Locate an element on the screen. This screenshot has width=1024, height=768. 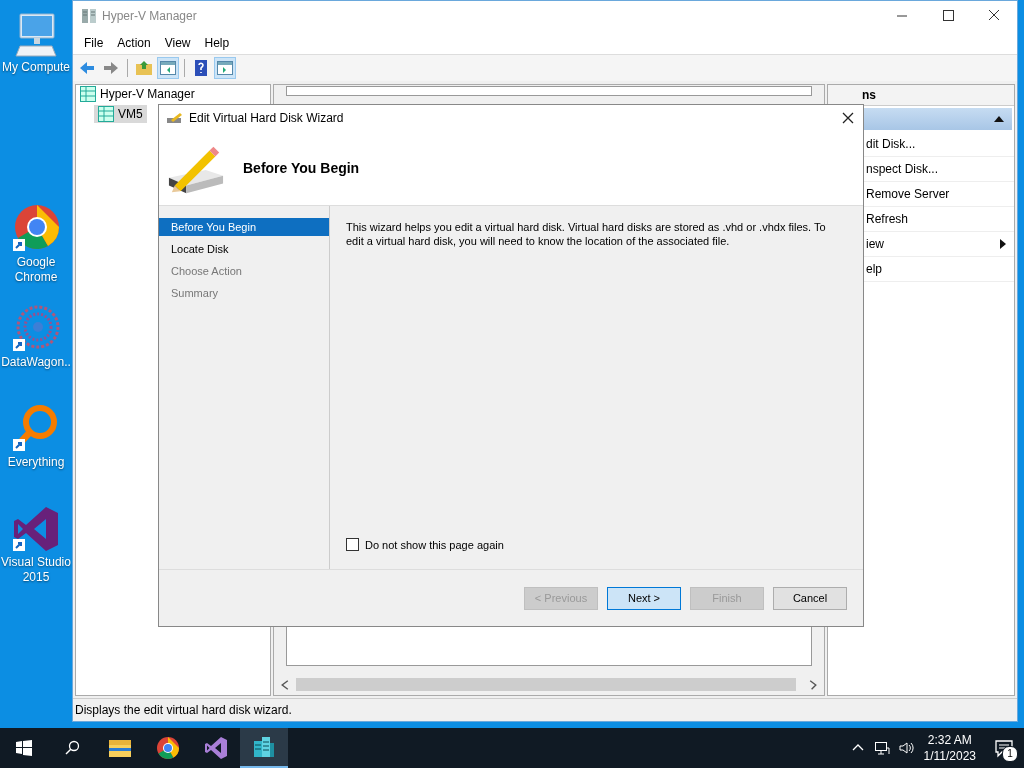
collapse-caret-icon is located at coordinates (999, 119).